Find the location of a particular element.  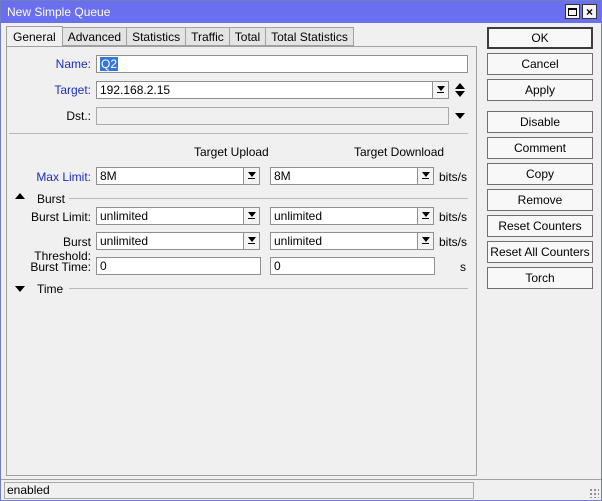

name-label: Name: is located at coordinates (73, 64).